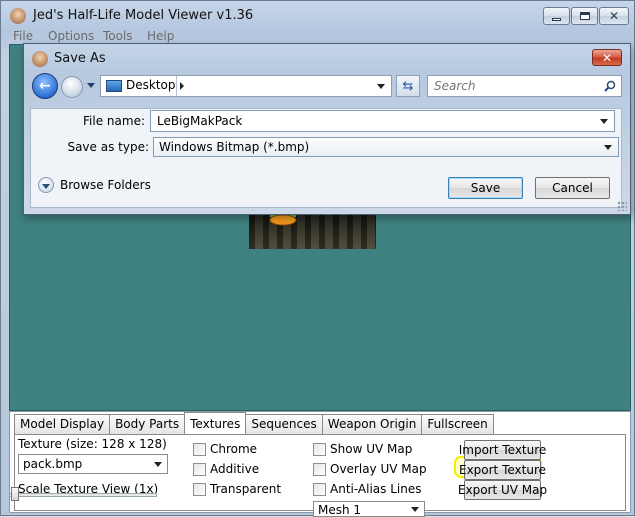  Describe the element at coordinates (71, 36) in the screenshot. I see `menu-options: Options` at that location.